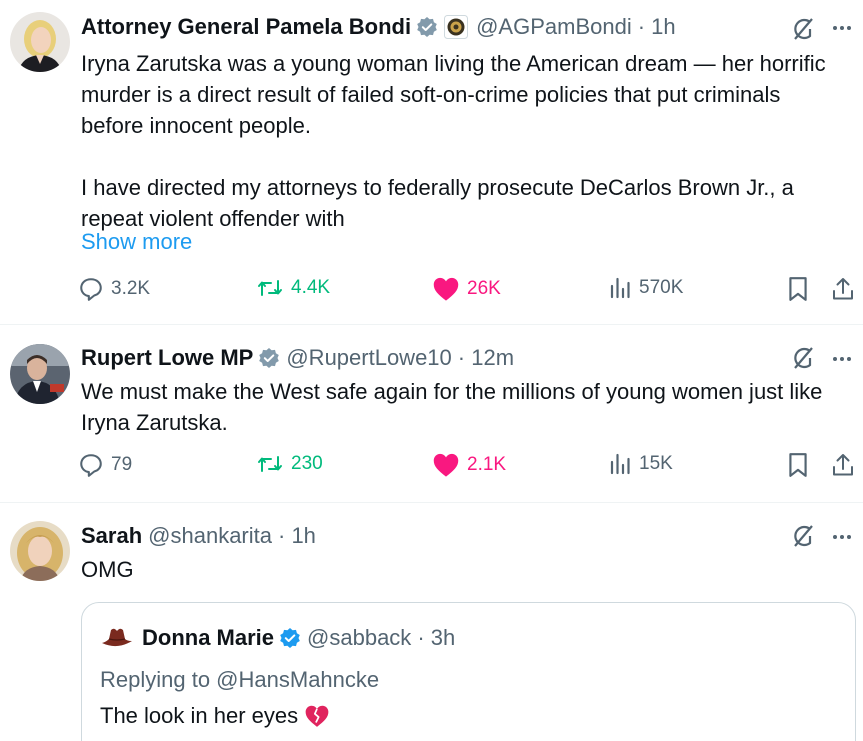  Describe the element at coordinates (111, 536) in the screenshot. I see `display-name: Sarah` at that location.